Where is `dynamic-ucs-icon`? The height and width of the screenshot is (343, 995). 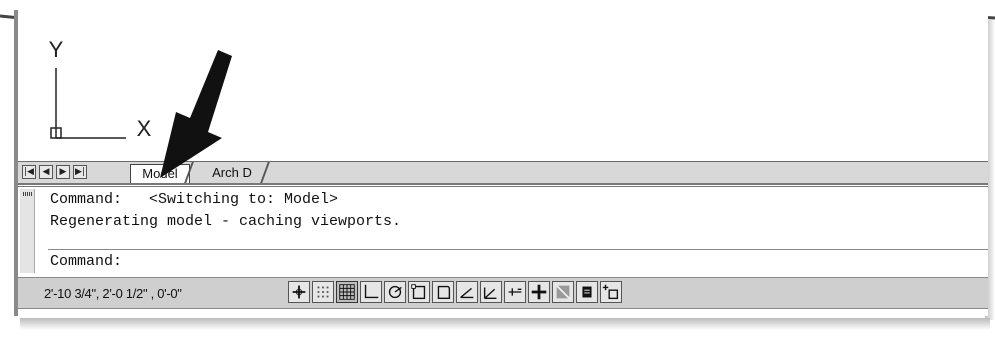
dynamic-ucs-icon is located at coordinates (491, 292).